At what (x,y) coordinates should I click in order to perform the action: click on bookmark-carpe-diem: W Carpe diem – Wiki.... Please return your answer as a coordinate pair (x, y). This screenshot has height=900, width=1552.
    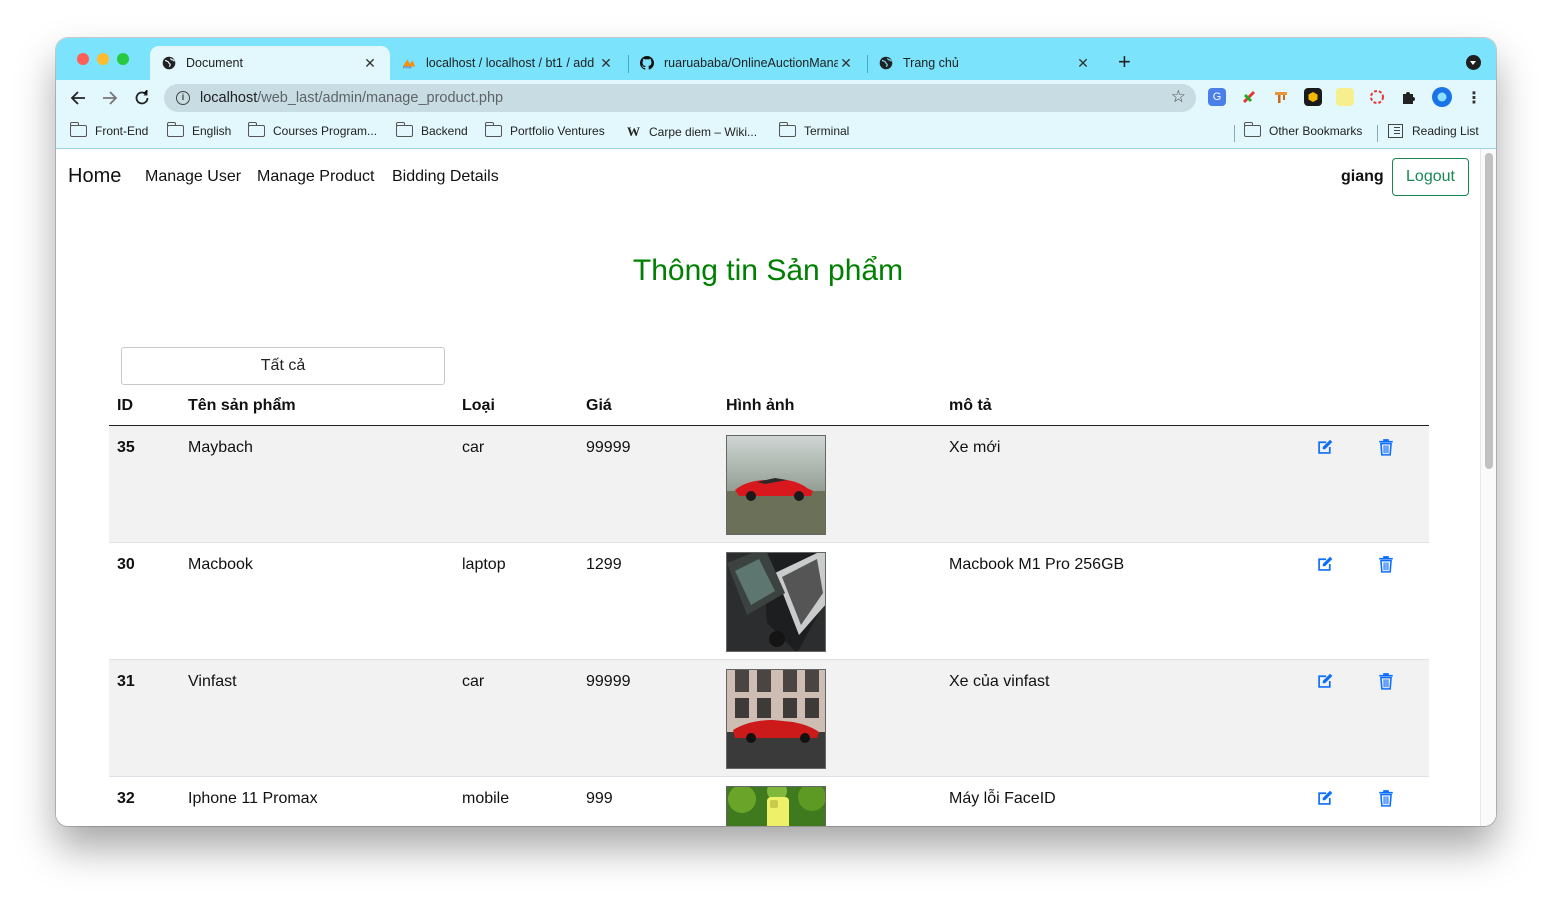
    Looking at the image, I should click on (692, 132).